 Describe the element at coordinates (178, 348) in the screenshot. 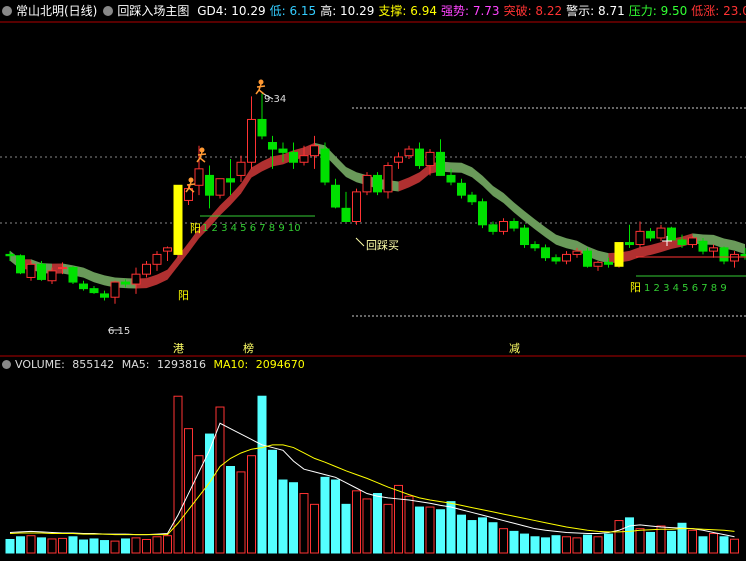

I see `event-tag: 港` at that location.